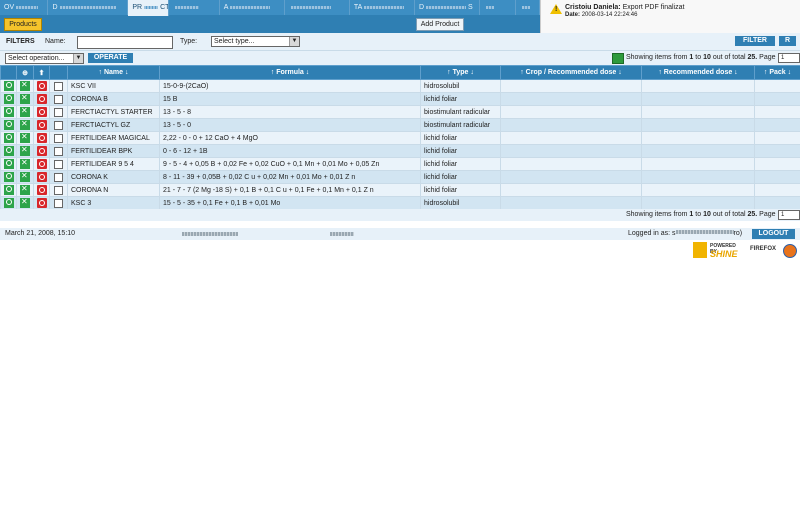 This screenshot has height=511, width=800. Describe the element at coordinates (571, 72) in the screenshot. I see `header-crop: ↑ Crop / Recommended dose ↓` at that location.